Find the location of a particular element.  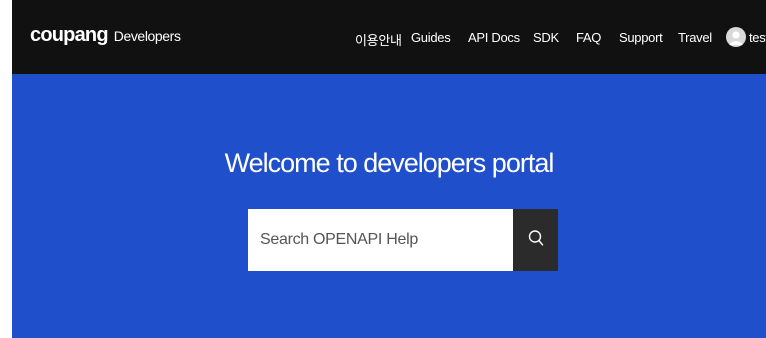

logo-subtitle: Developers is located at coordinates (147, 36).